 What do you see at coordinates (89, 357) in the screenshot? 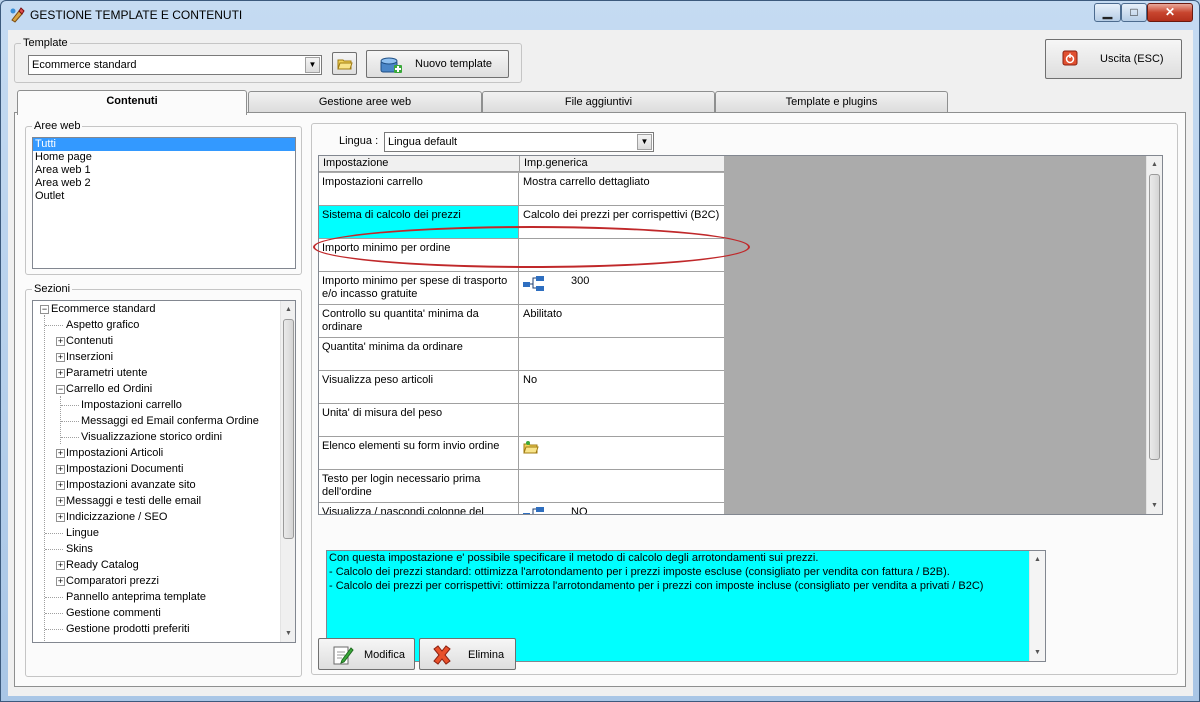
I see `tree-node: Inserzioni` at bounding box center [89, 357].